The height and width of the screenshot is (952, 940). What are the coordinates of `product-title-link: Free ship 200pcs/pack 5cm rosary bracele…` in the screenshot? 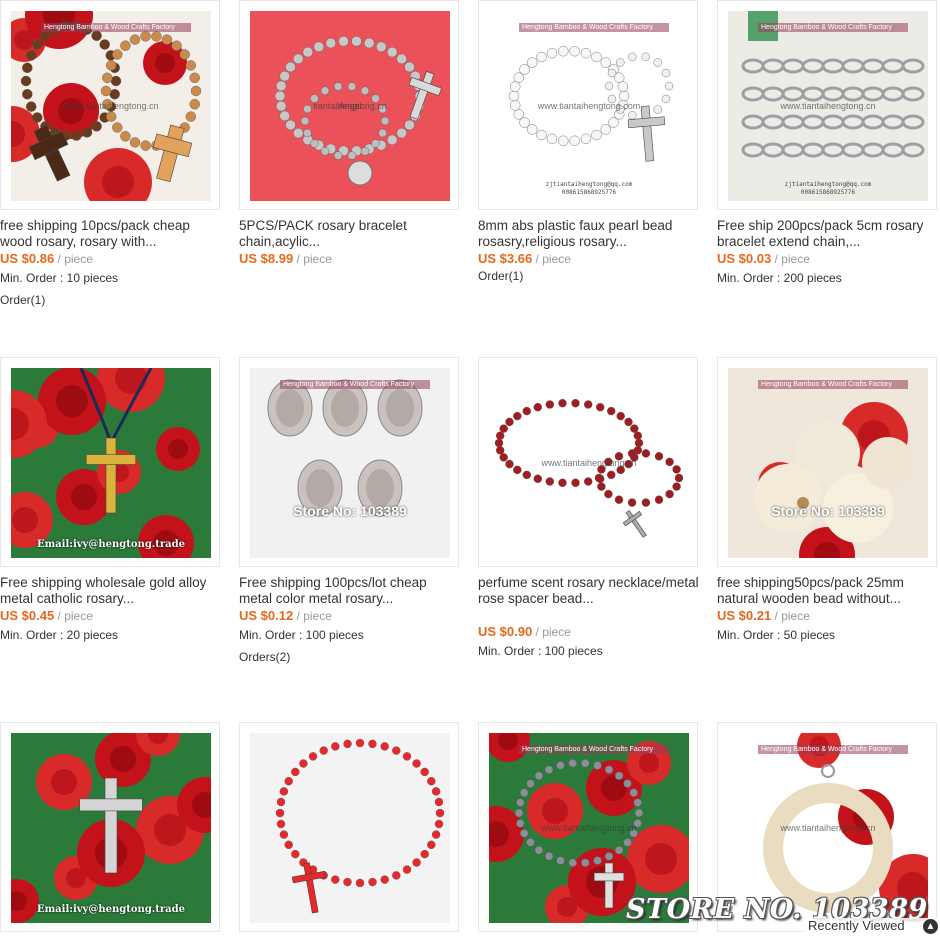 It's located at (828, 234).